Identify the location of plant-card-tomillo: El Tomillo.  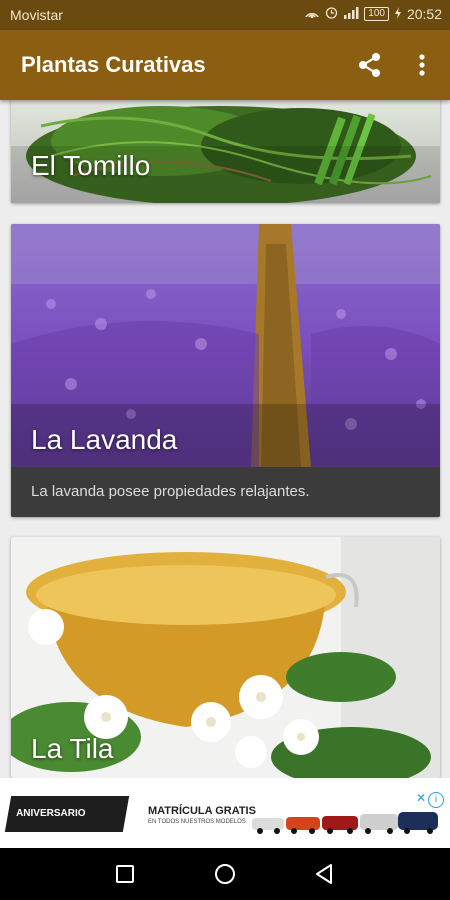
(225, 151).